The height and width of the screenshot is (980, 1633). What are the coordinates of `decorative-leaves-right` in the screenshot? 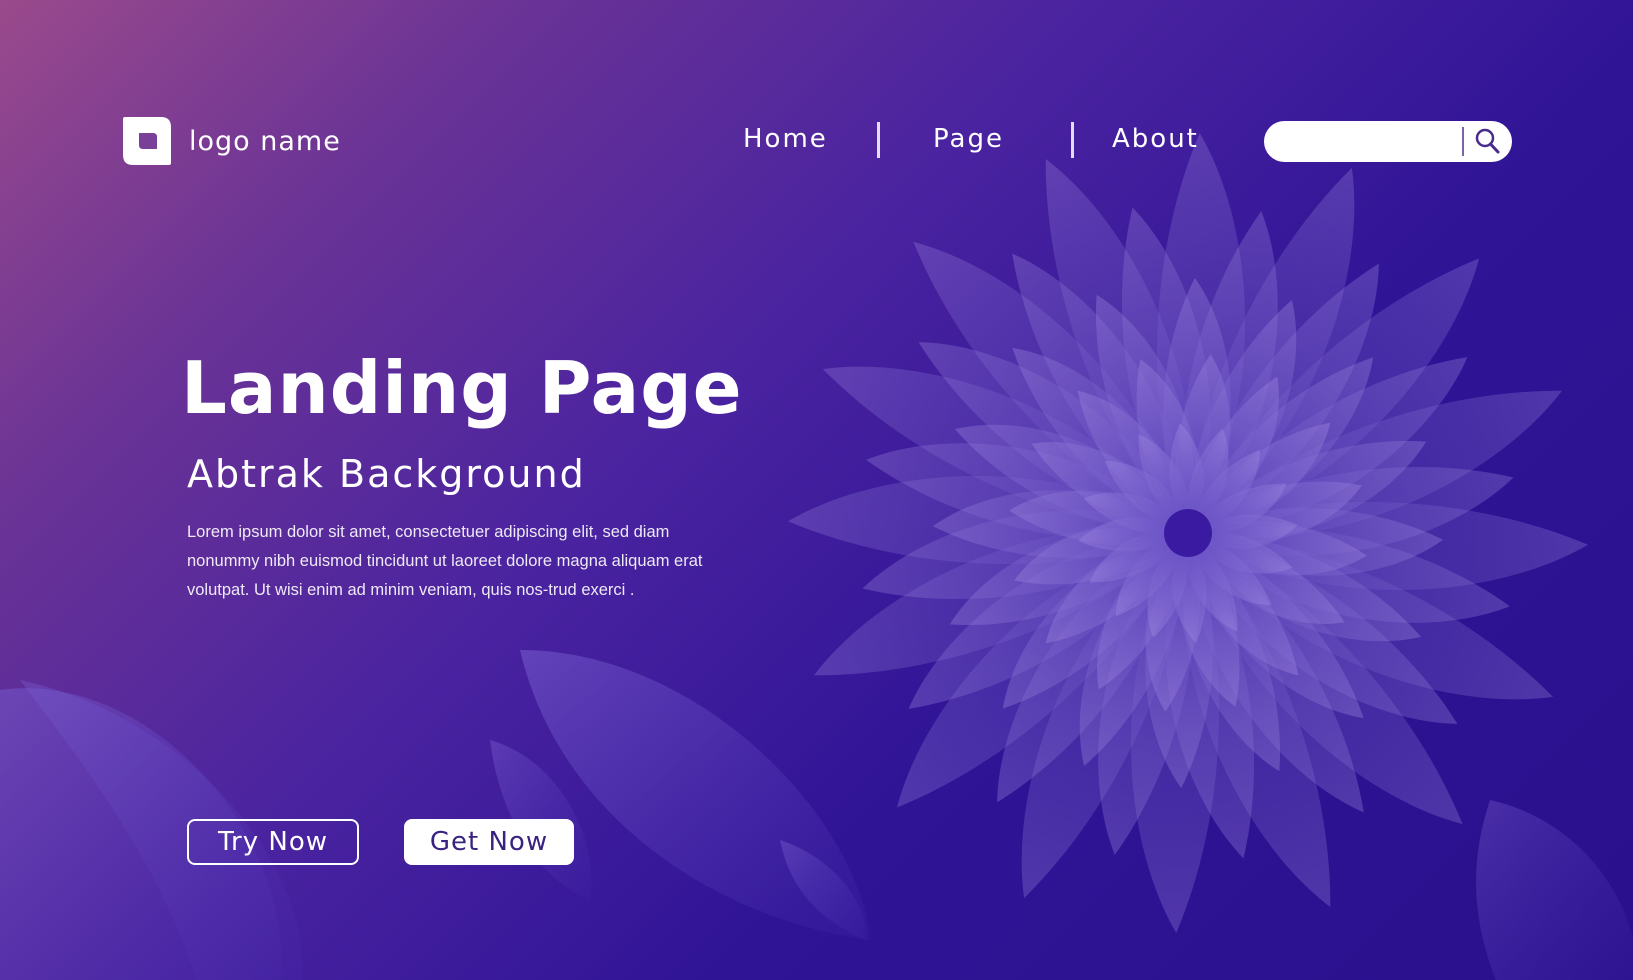 It's located at (1554, 890).